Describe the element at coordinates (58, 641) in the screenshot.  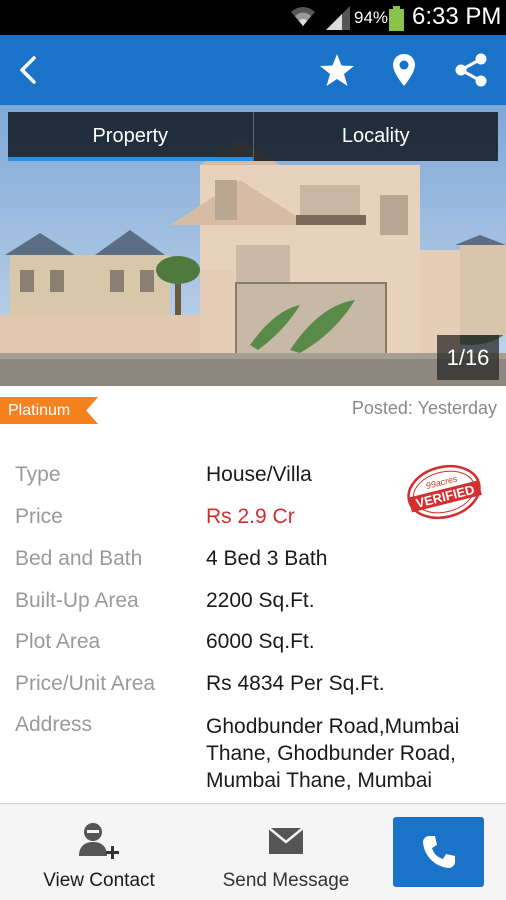
I see `detail-label: Plot Area` at that location.